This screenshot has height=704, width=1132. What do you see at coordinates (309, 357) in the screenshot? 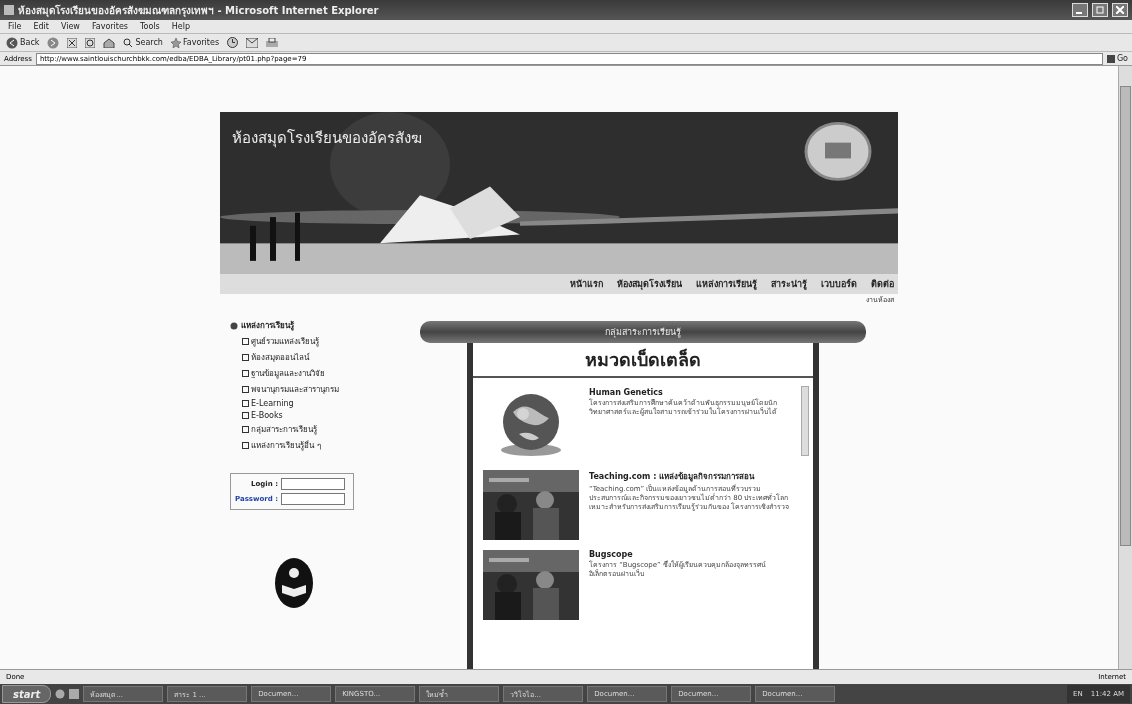
I see `sidebar-link: ห้องสมุดออนไลน์` at bounding box center [309, 357].